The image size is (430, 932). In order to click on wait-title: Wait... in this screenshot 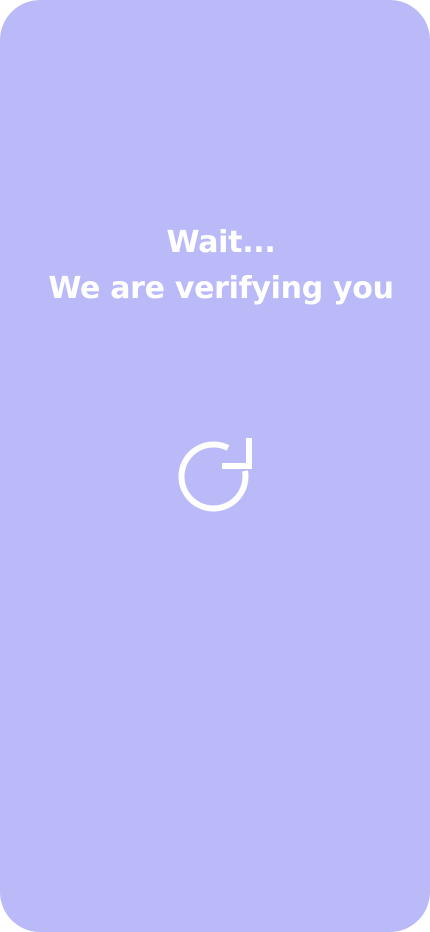, I will do `click(221, 242)`.